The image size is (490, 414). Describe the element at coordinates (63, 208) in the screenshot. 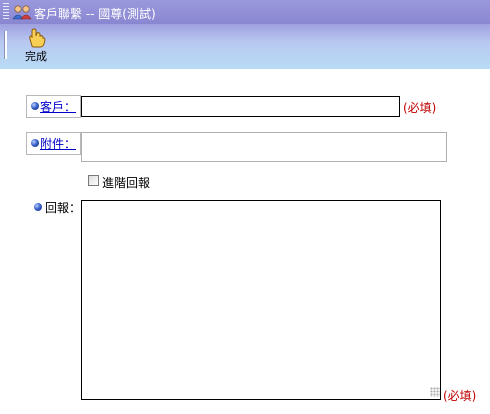

I see `reply-label: 回報：` at that location.